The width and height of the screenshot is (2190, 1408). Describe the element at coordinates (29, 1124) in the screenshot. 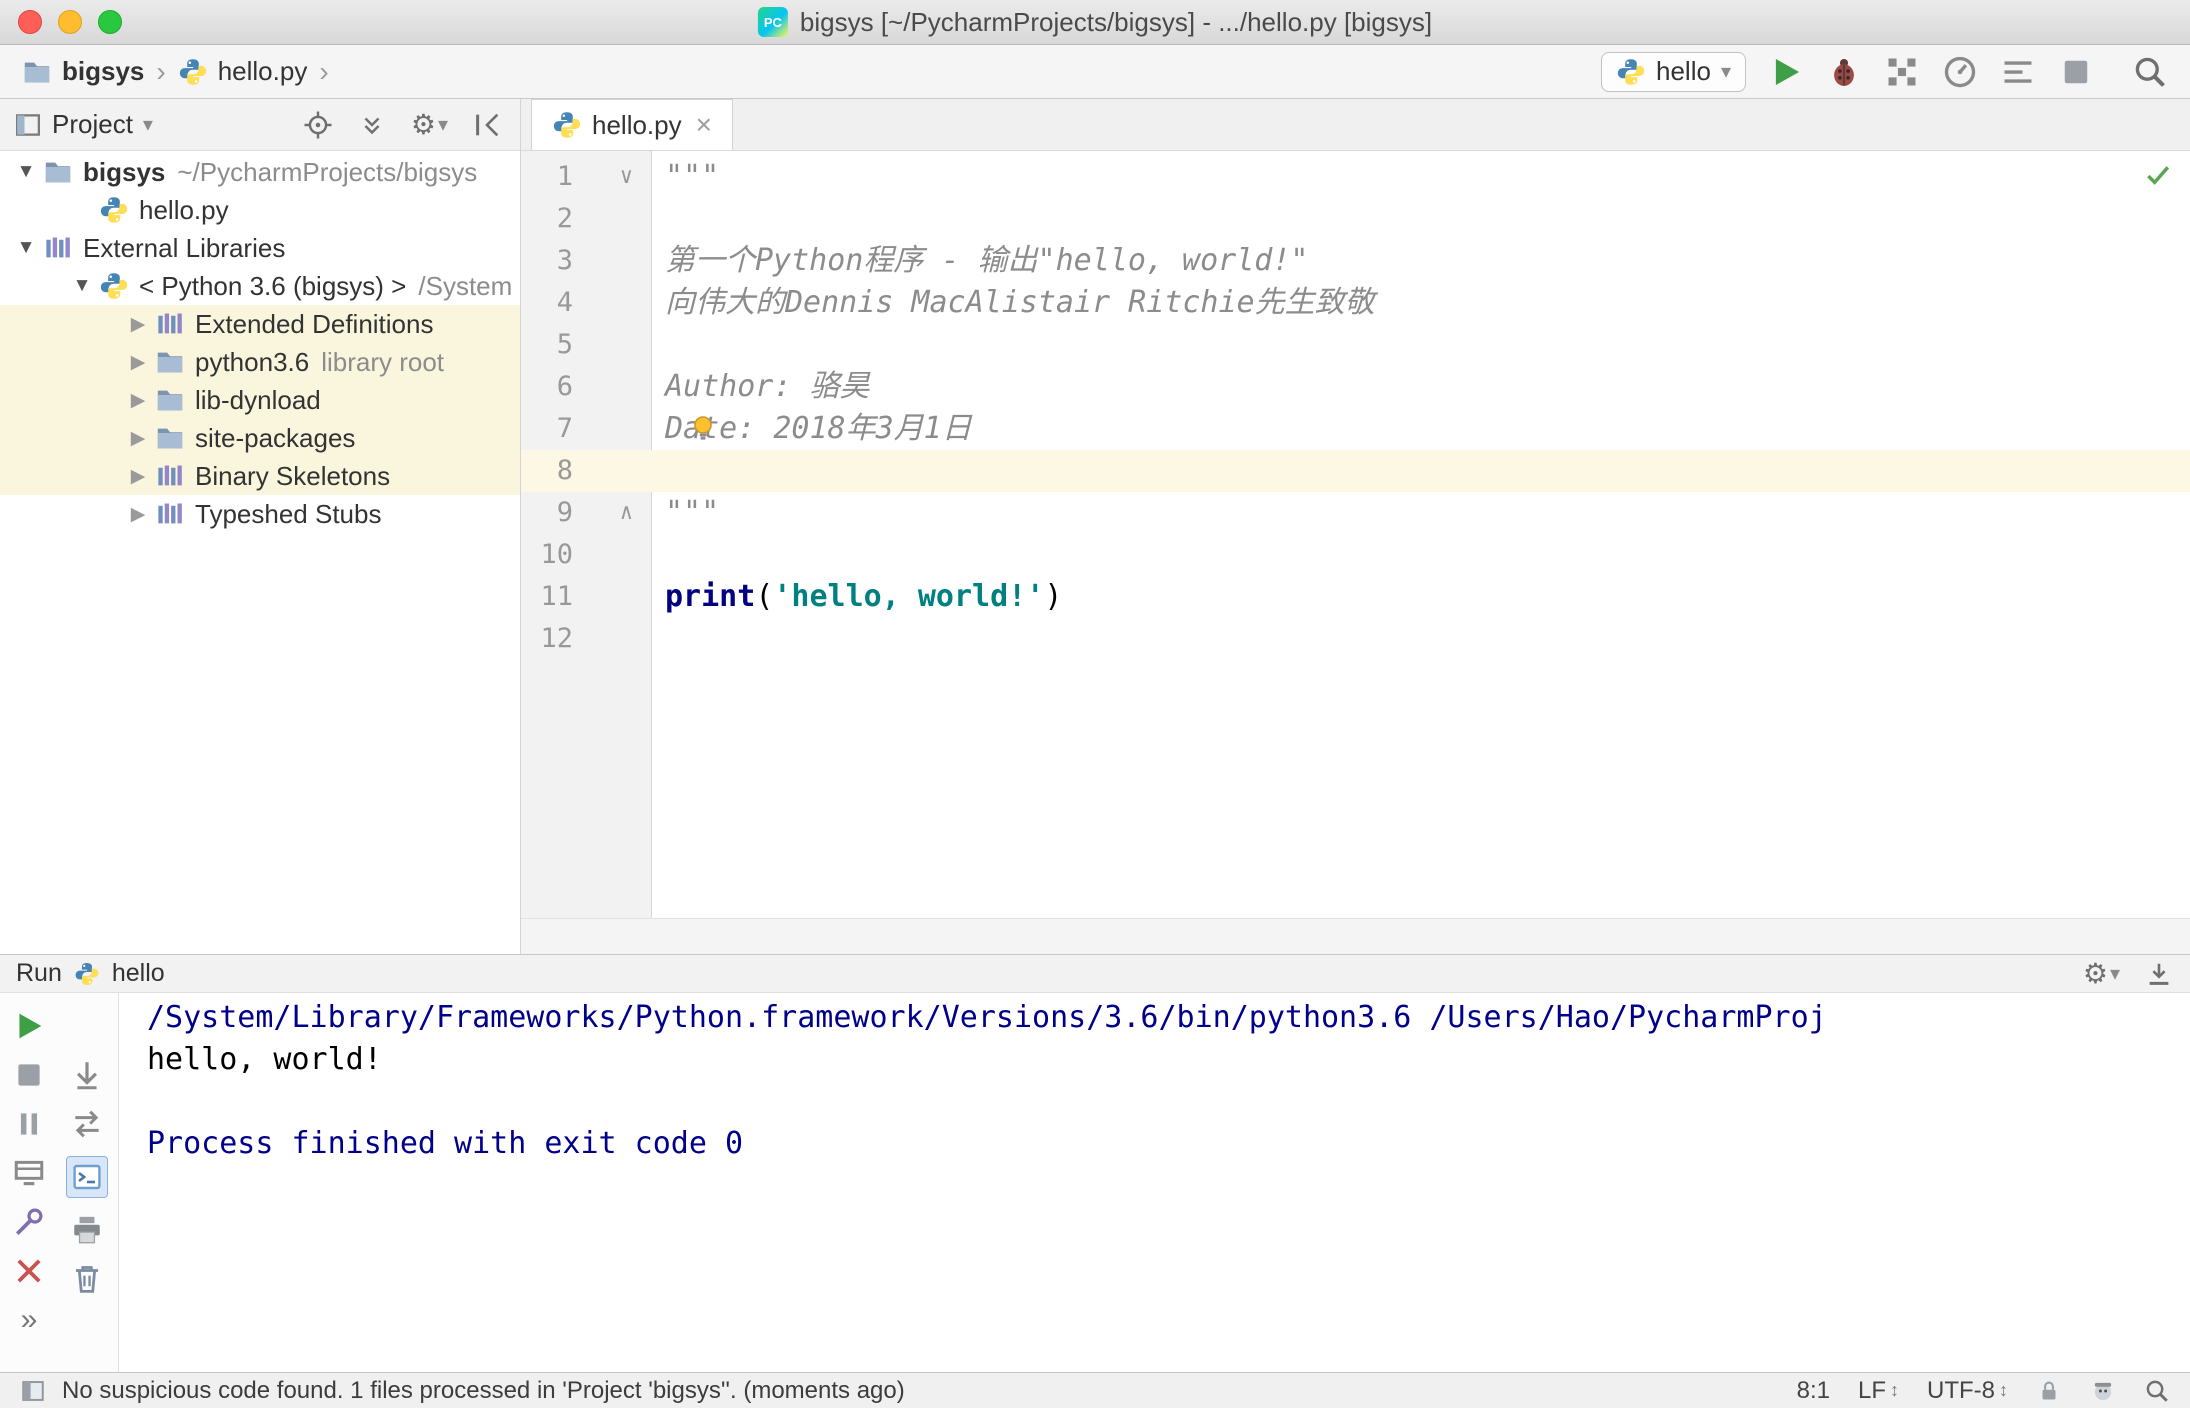

I see `pause-output-button` at that location.